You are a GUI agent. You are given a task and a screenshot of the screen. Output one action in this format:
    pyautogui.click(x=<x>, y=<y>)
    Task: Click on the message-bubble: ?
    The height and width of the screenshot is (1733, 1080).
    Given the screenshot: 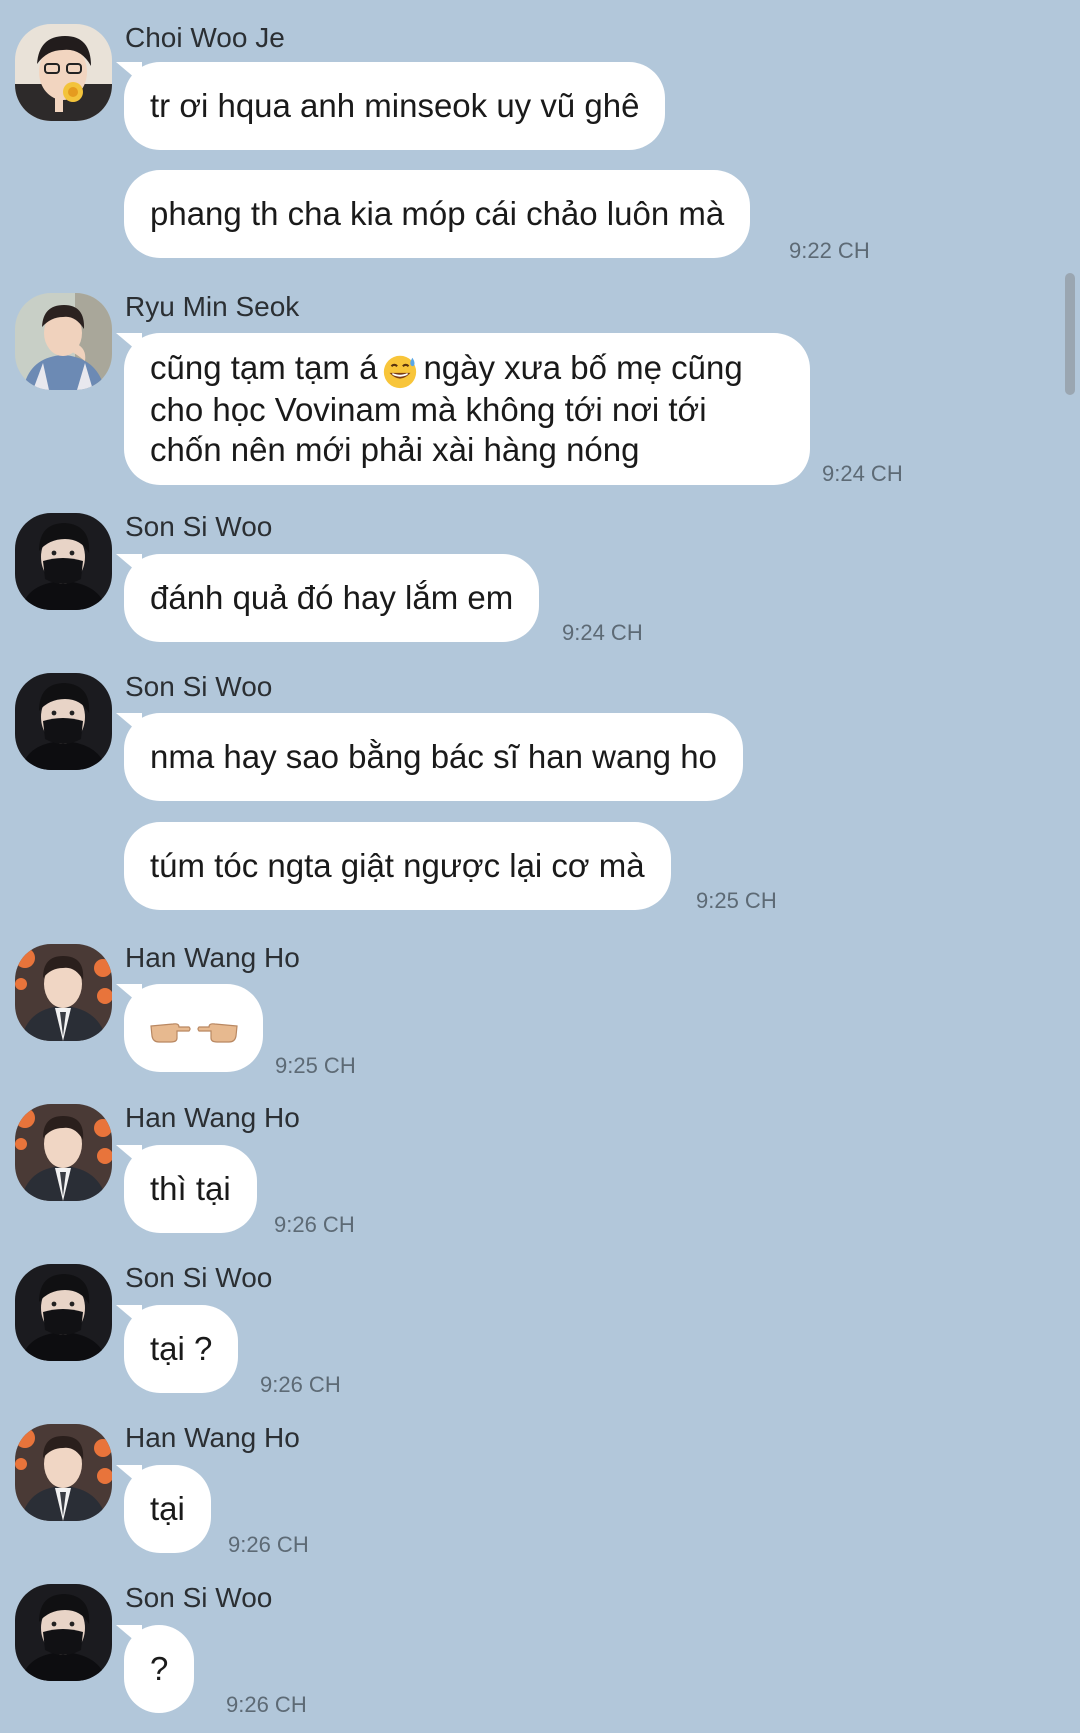 What is the action you would take?
    pyautogui.click(x=159, y=1669)
    